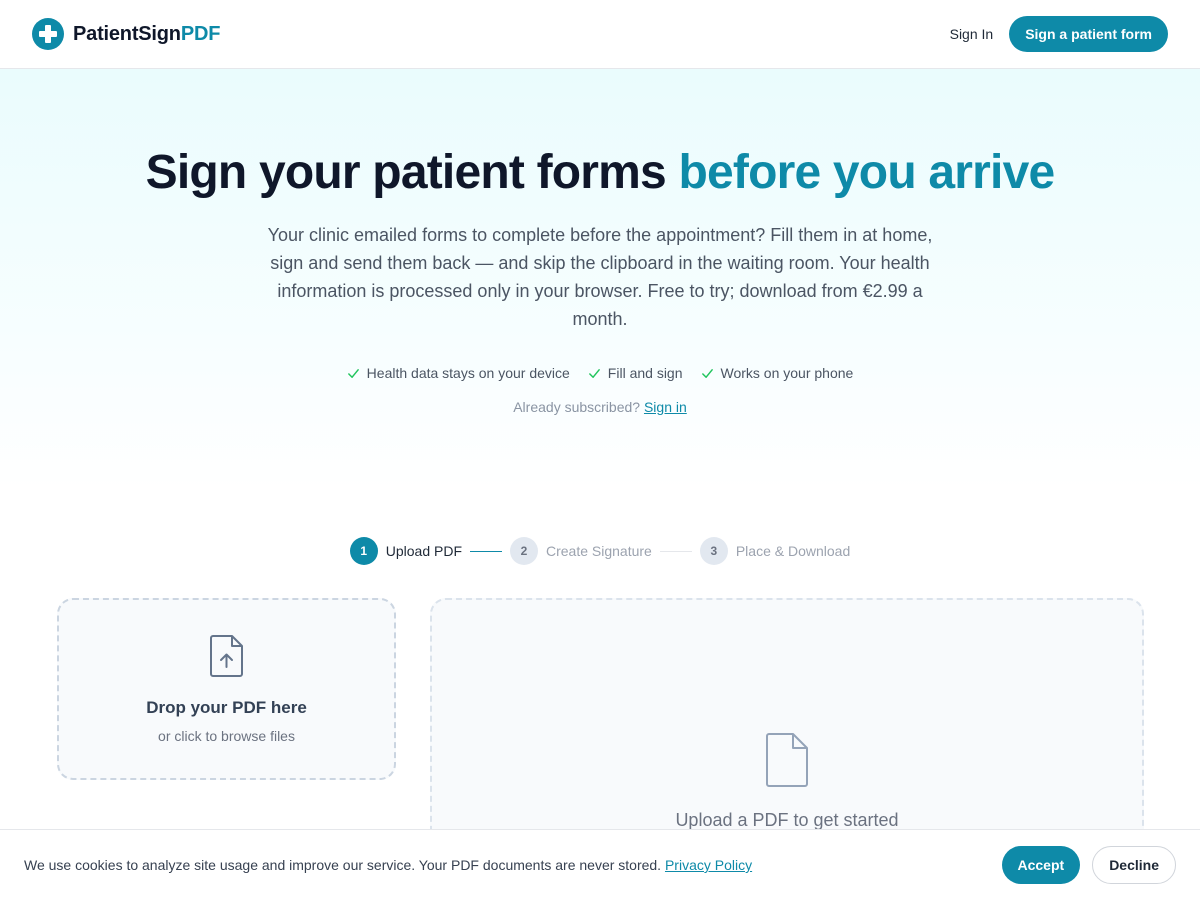 The width and height of the screenshot is (1200, 900). What do you see at coordinates (577, 407) in the screenshot?
I see `already-subscribed-text: Already subscribed?` at bounding box center [577, 407].